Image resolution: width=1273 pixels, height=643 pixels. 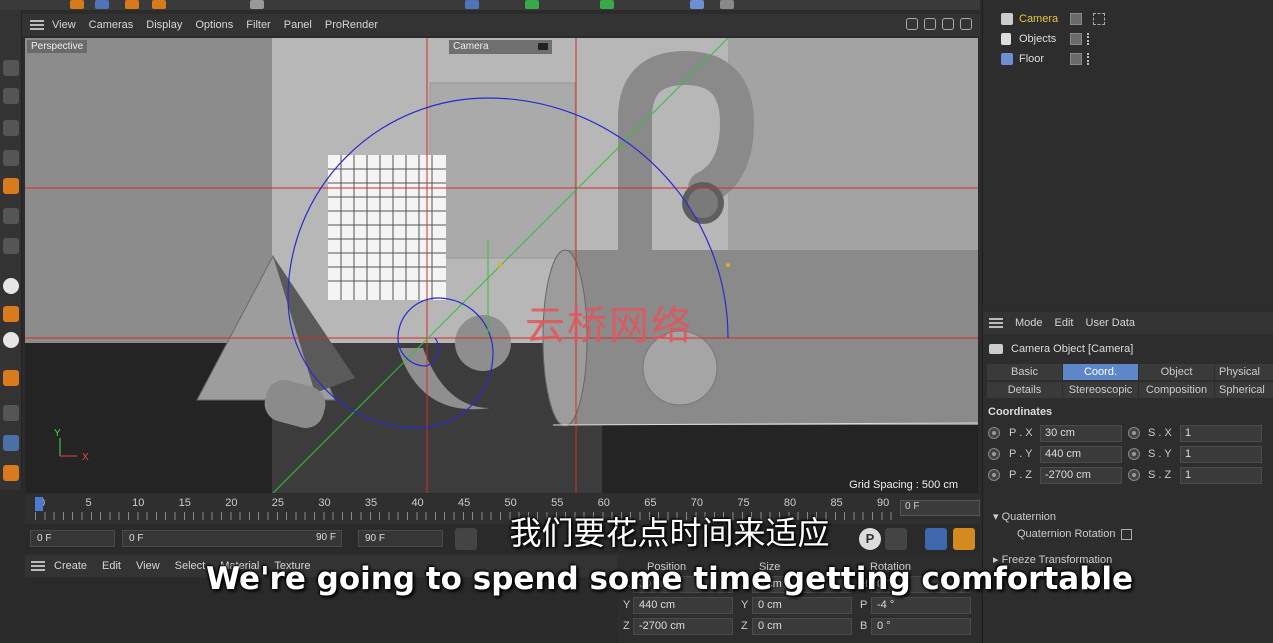 What do you see at coordinates (921, 626) in the screenshot?
I see `rot-b-field: 0 °` at bounding box center [921, 626].